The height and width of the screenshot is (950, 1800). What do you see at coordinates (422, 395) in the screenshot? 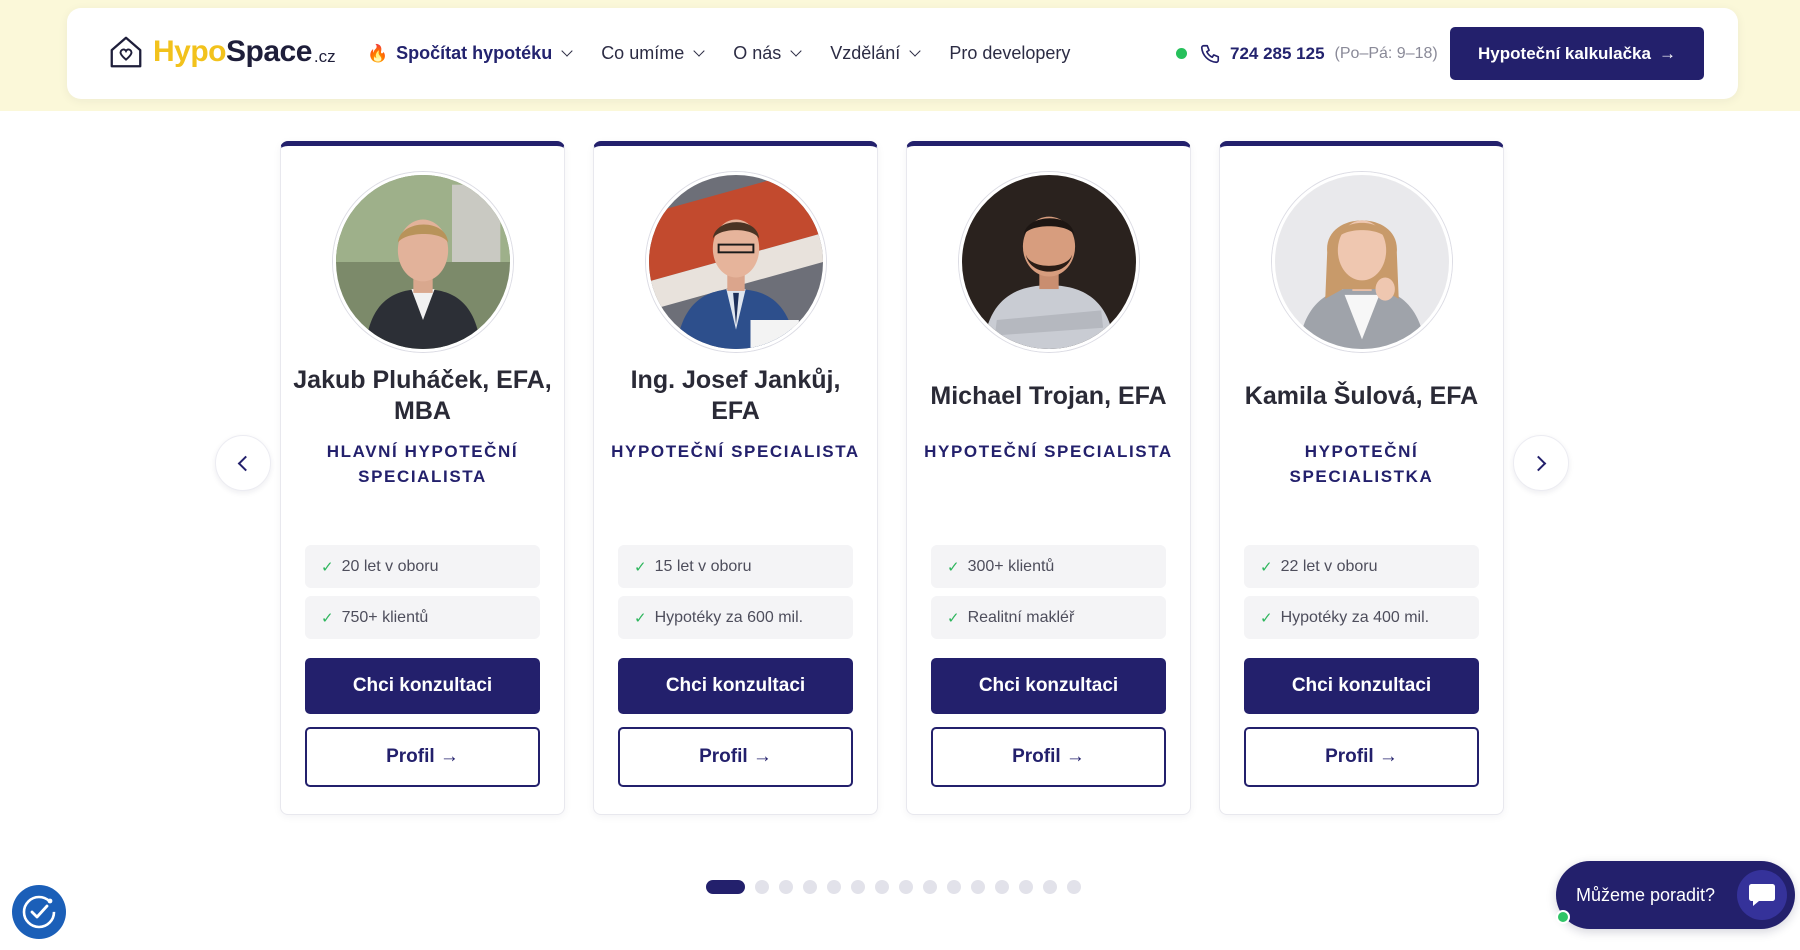
I see `specialist-name: Jakub Pluháček, EFA, MBA` at bounding box center [422, 395].